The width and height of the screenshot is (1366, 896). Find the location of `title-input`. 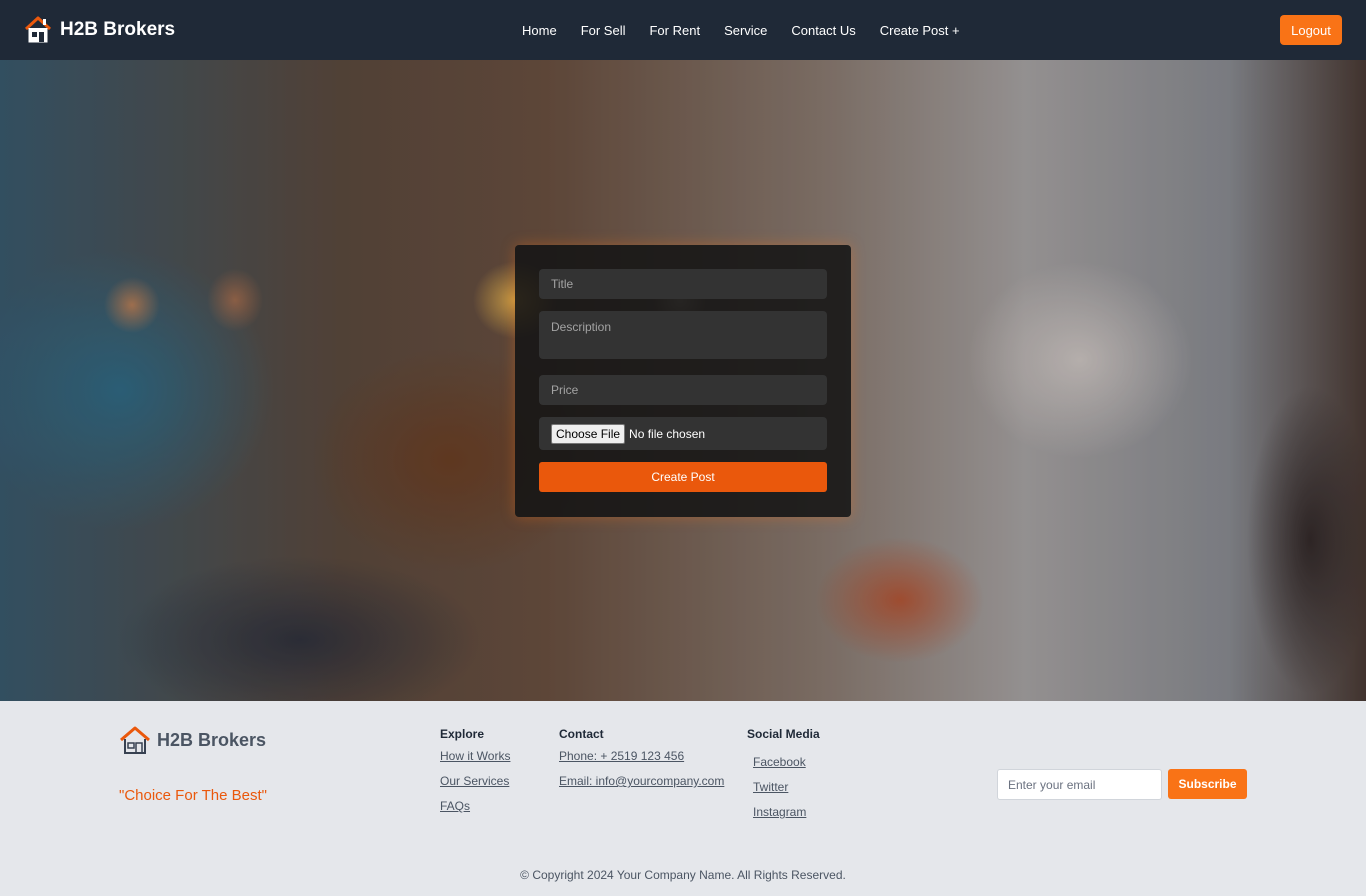

title-input is located at coordinates (683, 284).